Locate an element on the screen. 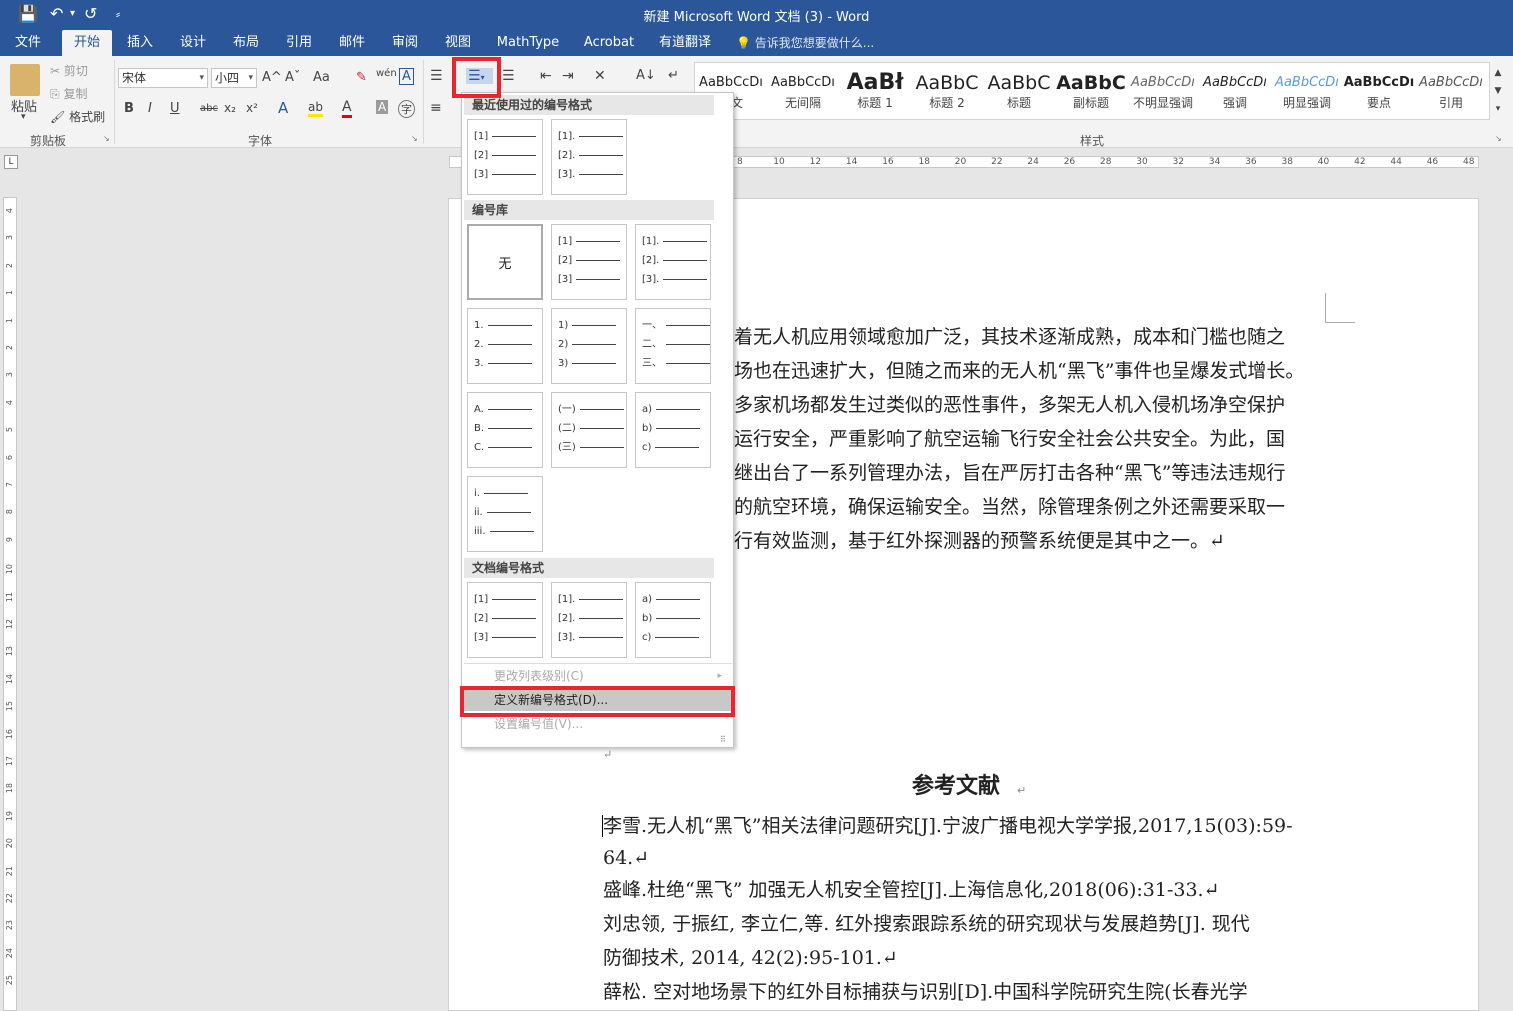  style-intense-emphasis: AaBbCcDı 明显强调 is located at coordinates (1307, 92).